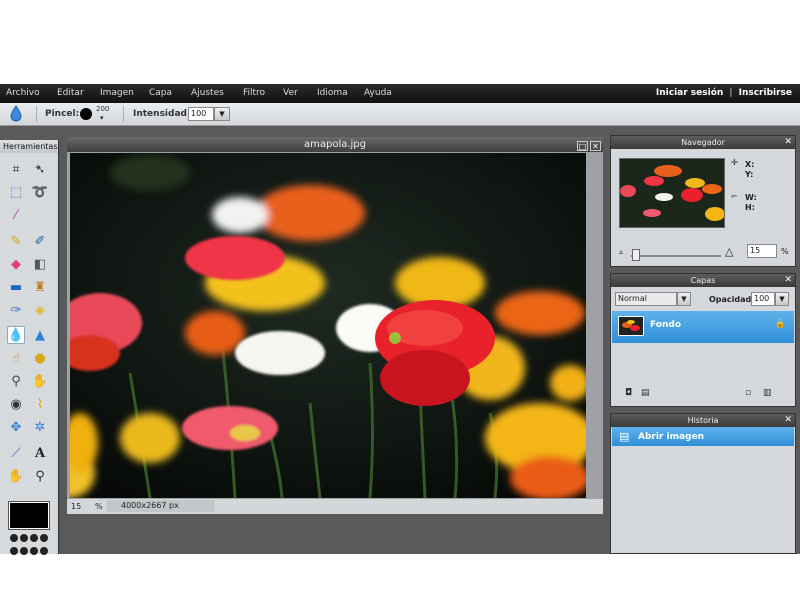  Describe the element at coordinates (671, 437) in the screenshot. I see `history-item-label: Abrir imagen` at that location.